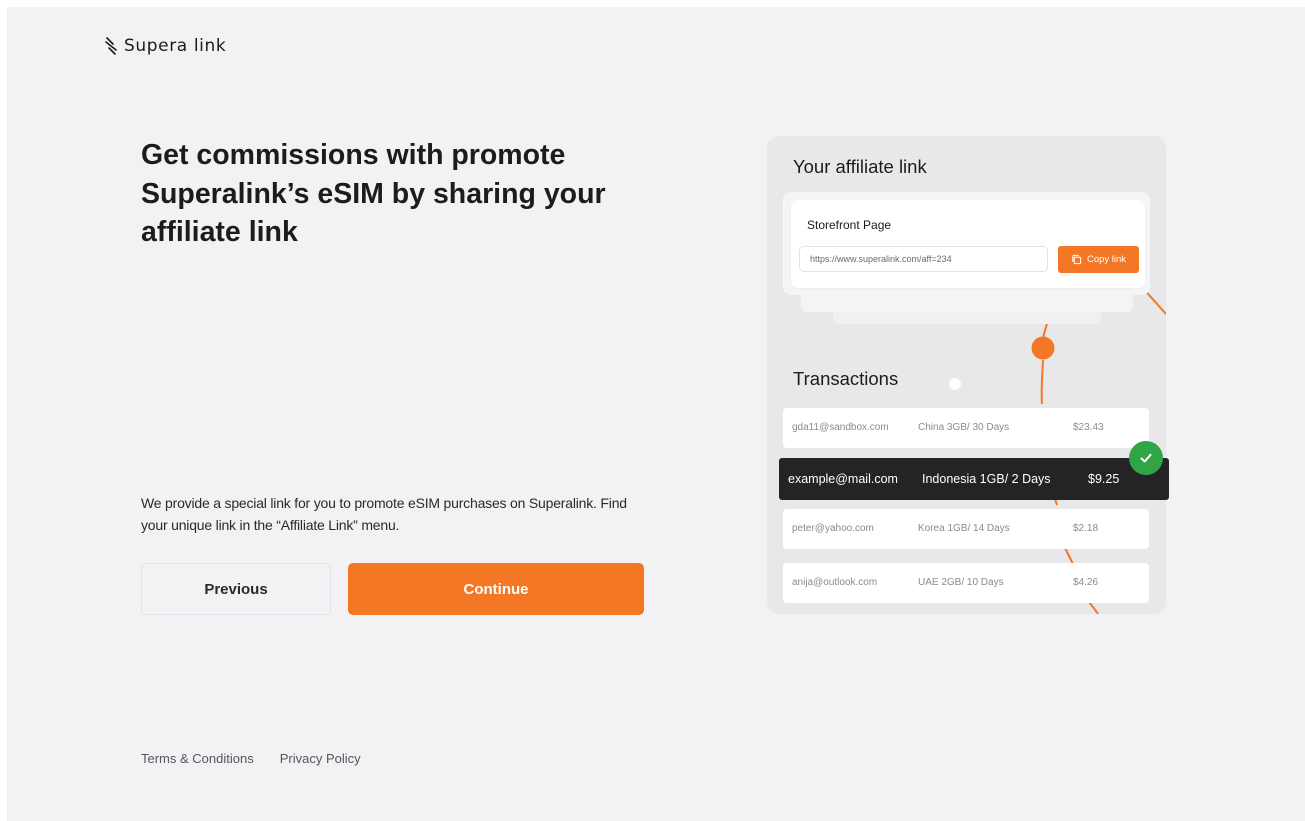 The height and width of the screenshot is (821, 1305). I want to click on transaction-amount: $9.25, so click(1104, 479).